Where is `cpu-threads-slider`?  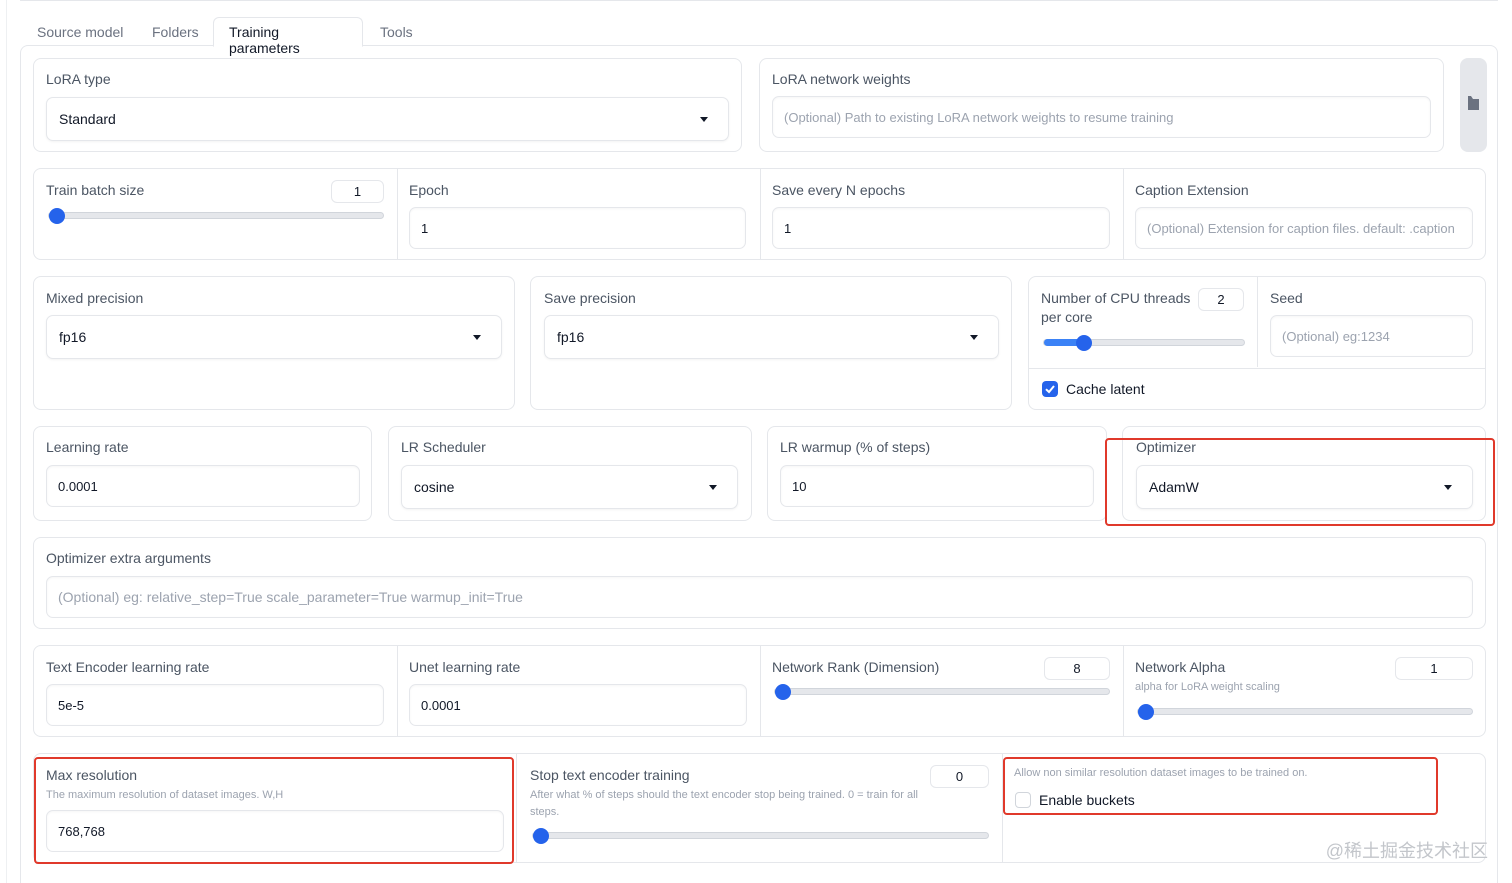 cpu-threads-slider is located at coordinates (1144, 343).